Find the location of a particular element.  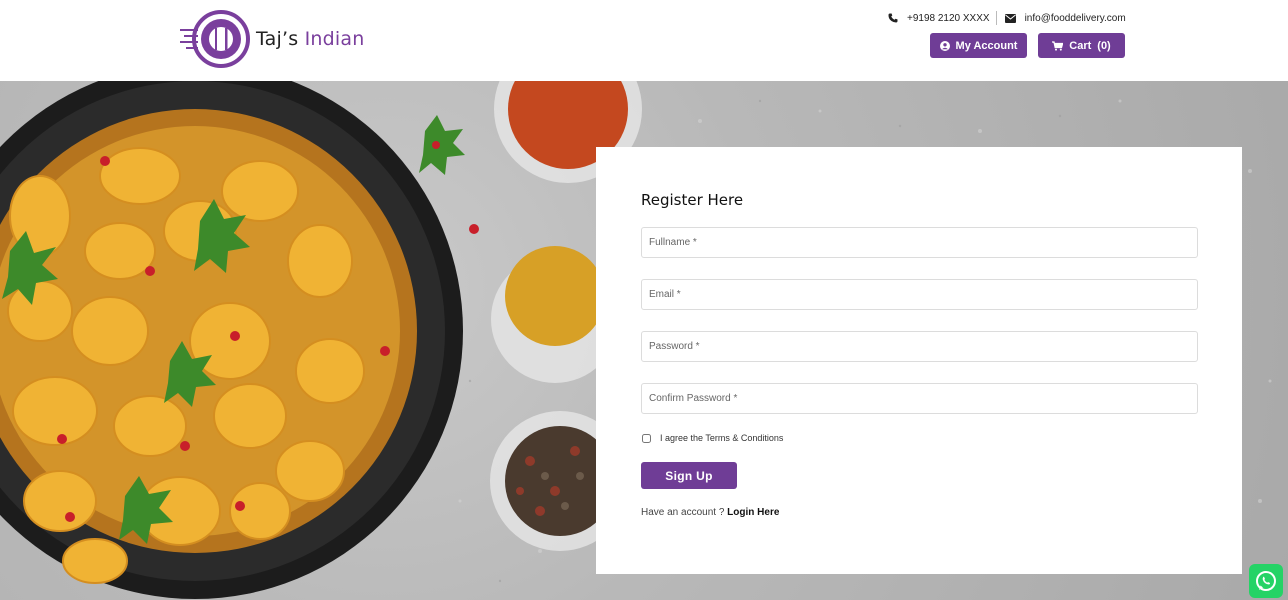

form-title: Register Here is located at coordinates (692, 200).